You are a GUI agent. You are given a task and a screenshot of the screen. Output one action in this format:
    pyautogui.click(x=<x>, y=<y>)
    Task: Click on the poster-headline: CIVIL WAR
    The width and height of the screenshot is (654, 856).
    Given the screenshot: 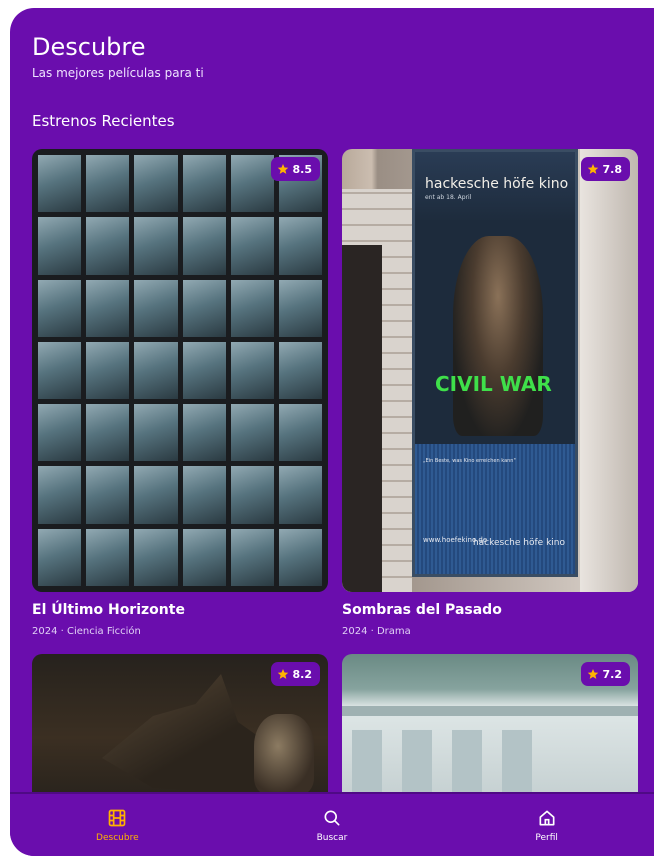 What is the action you would take?
    pyautogui.click(x=493, y=384)
    